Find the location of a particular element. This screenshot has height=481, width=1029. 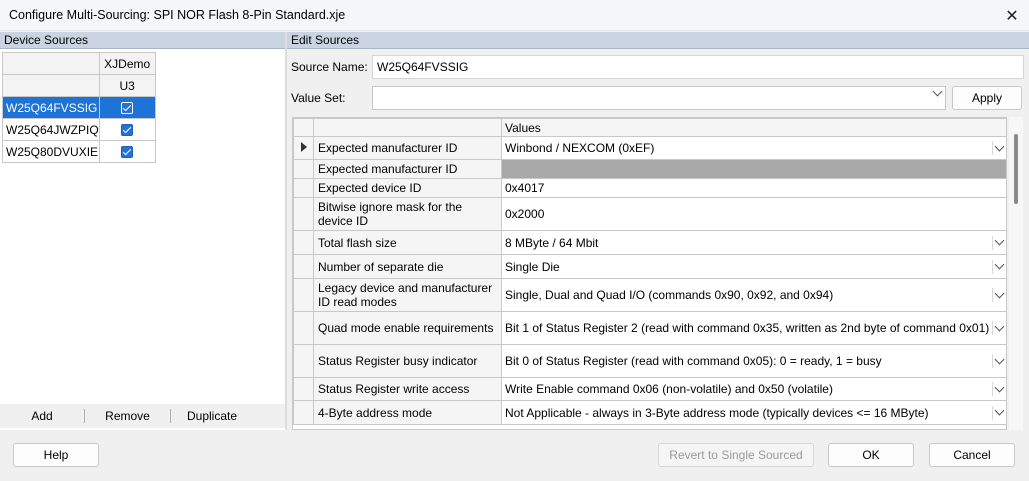

cancel-button: Cancel is located at coordinates (972, 455).